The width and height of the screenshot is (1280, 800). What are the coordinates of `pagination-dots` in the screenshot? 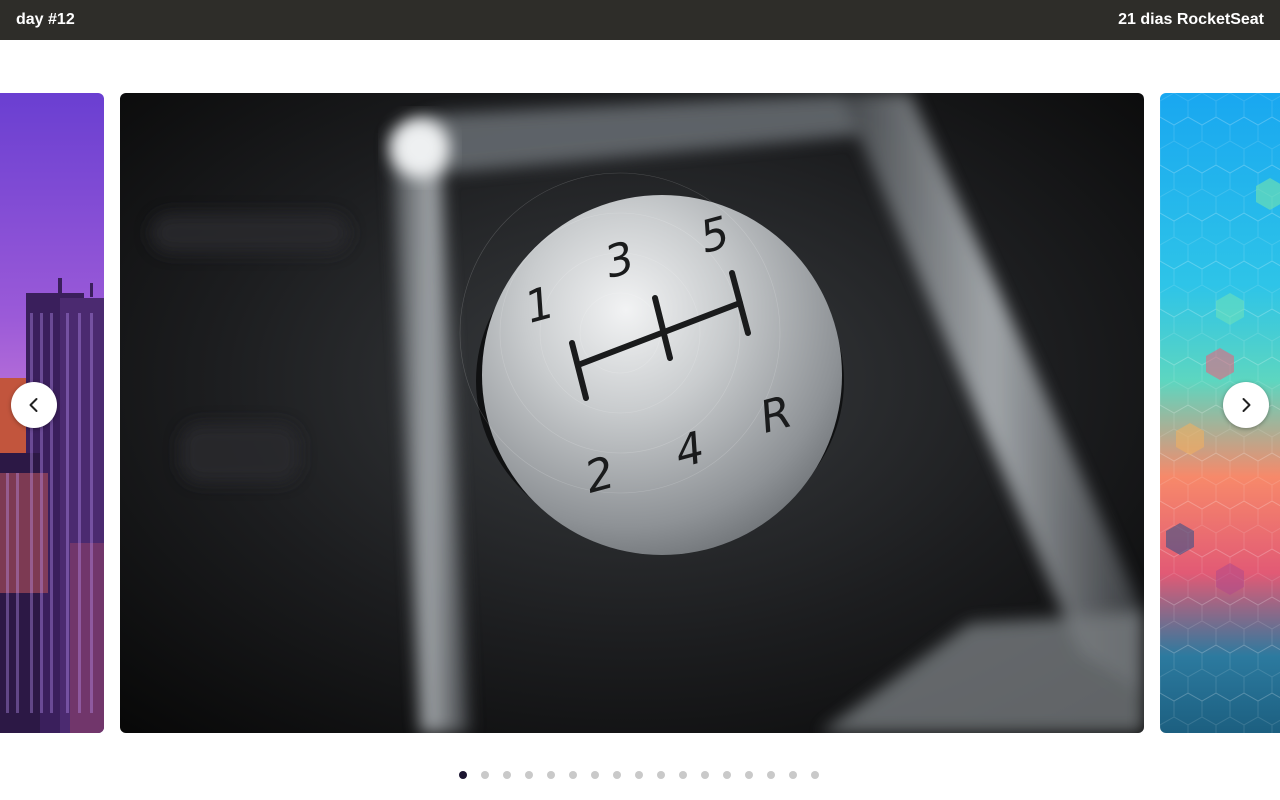 It's located at (639, 775).